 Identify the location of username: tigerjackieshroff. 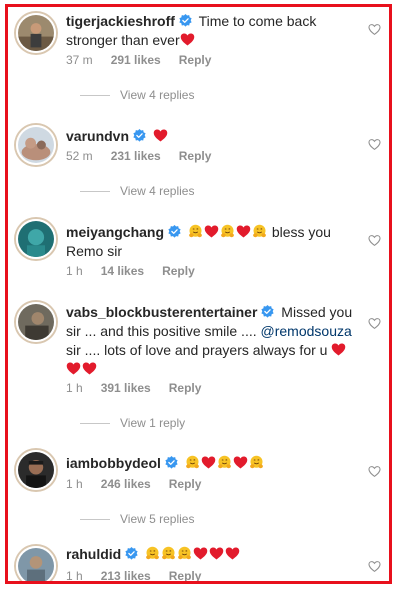
(120, 21).